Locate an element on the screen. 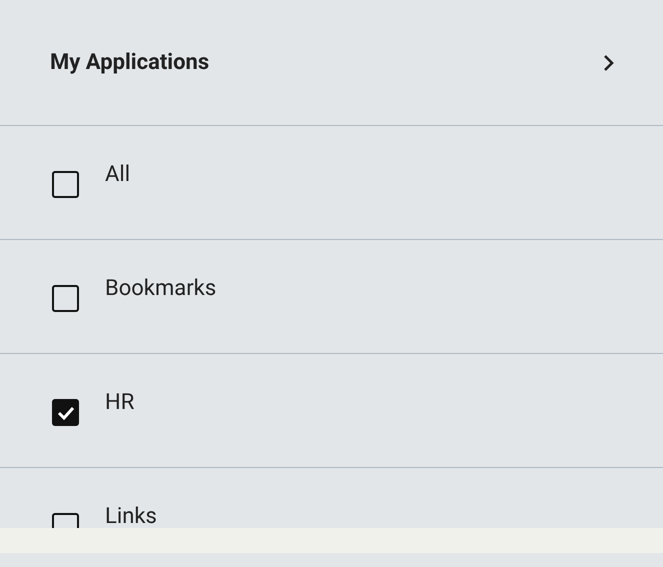 The image size is (663, 567). filter-label: Links is located at coordinates (131, 517).